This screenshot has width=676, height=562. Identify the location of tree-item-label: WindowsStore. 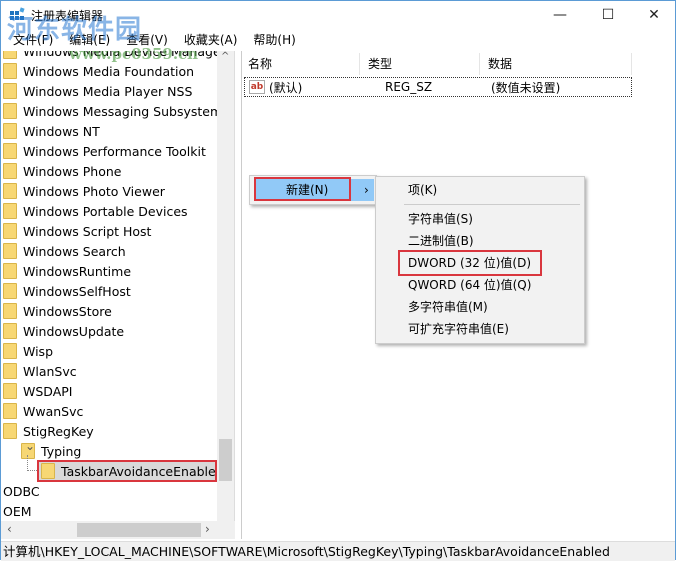
(67, 311).